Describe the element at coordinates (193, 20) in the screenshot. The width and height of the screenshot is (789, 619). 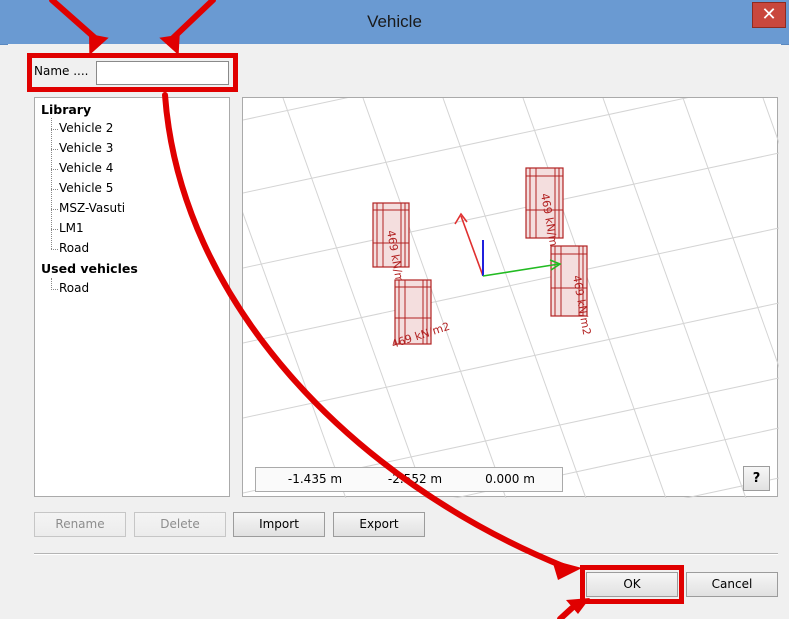
I see `arrow-to-name-right` at that location.